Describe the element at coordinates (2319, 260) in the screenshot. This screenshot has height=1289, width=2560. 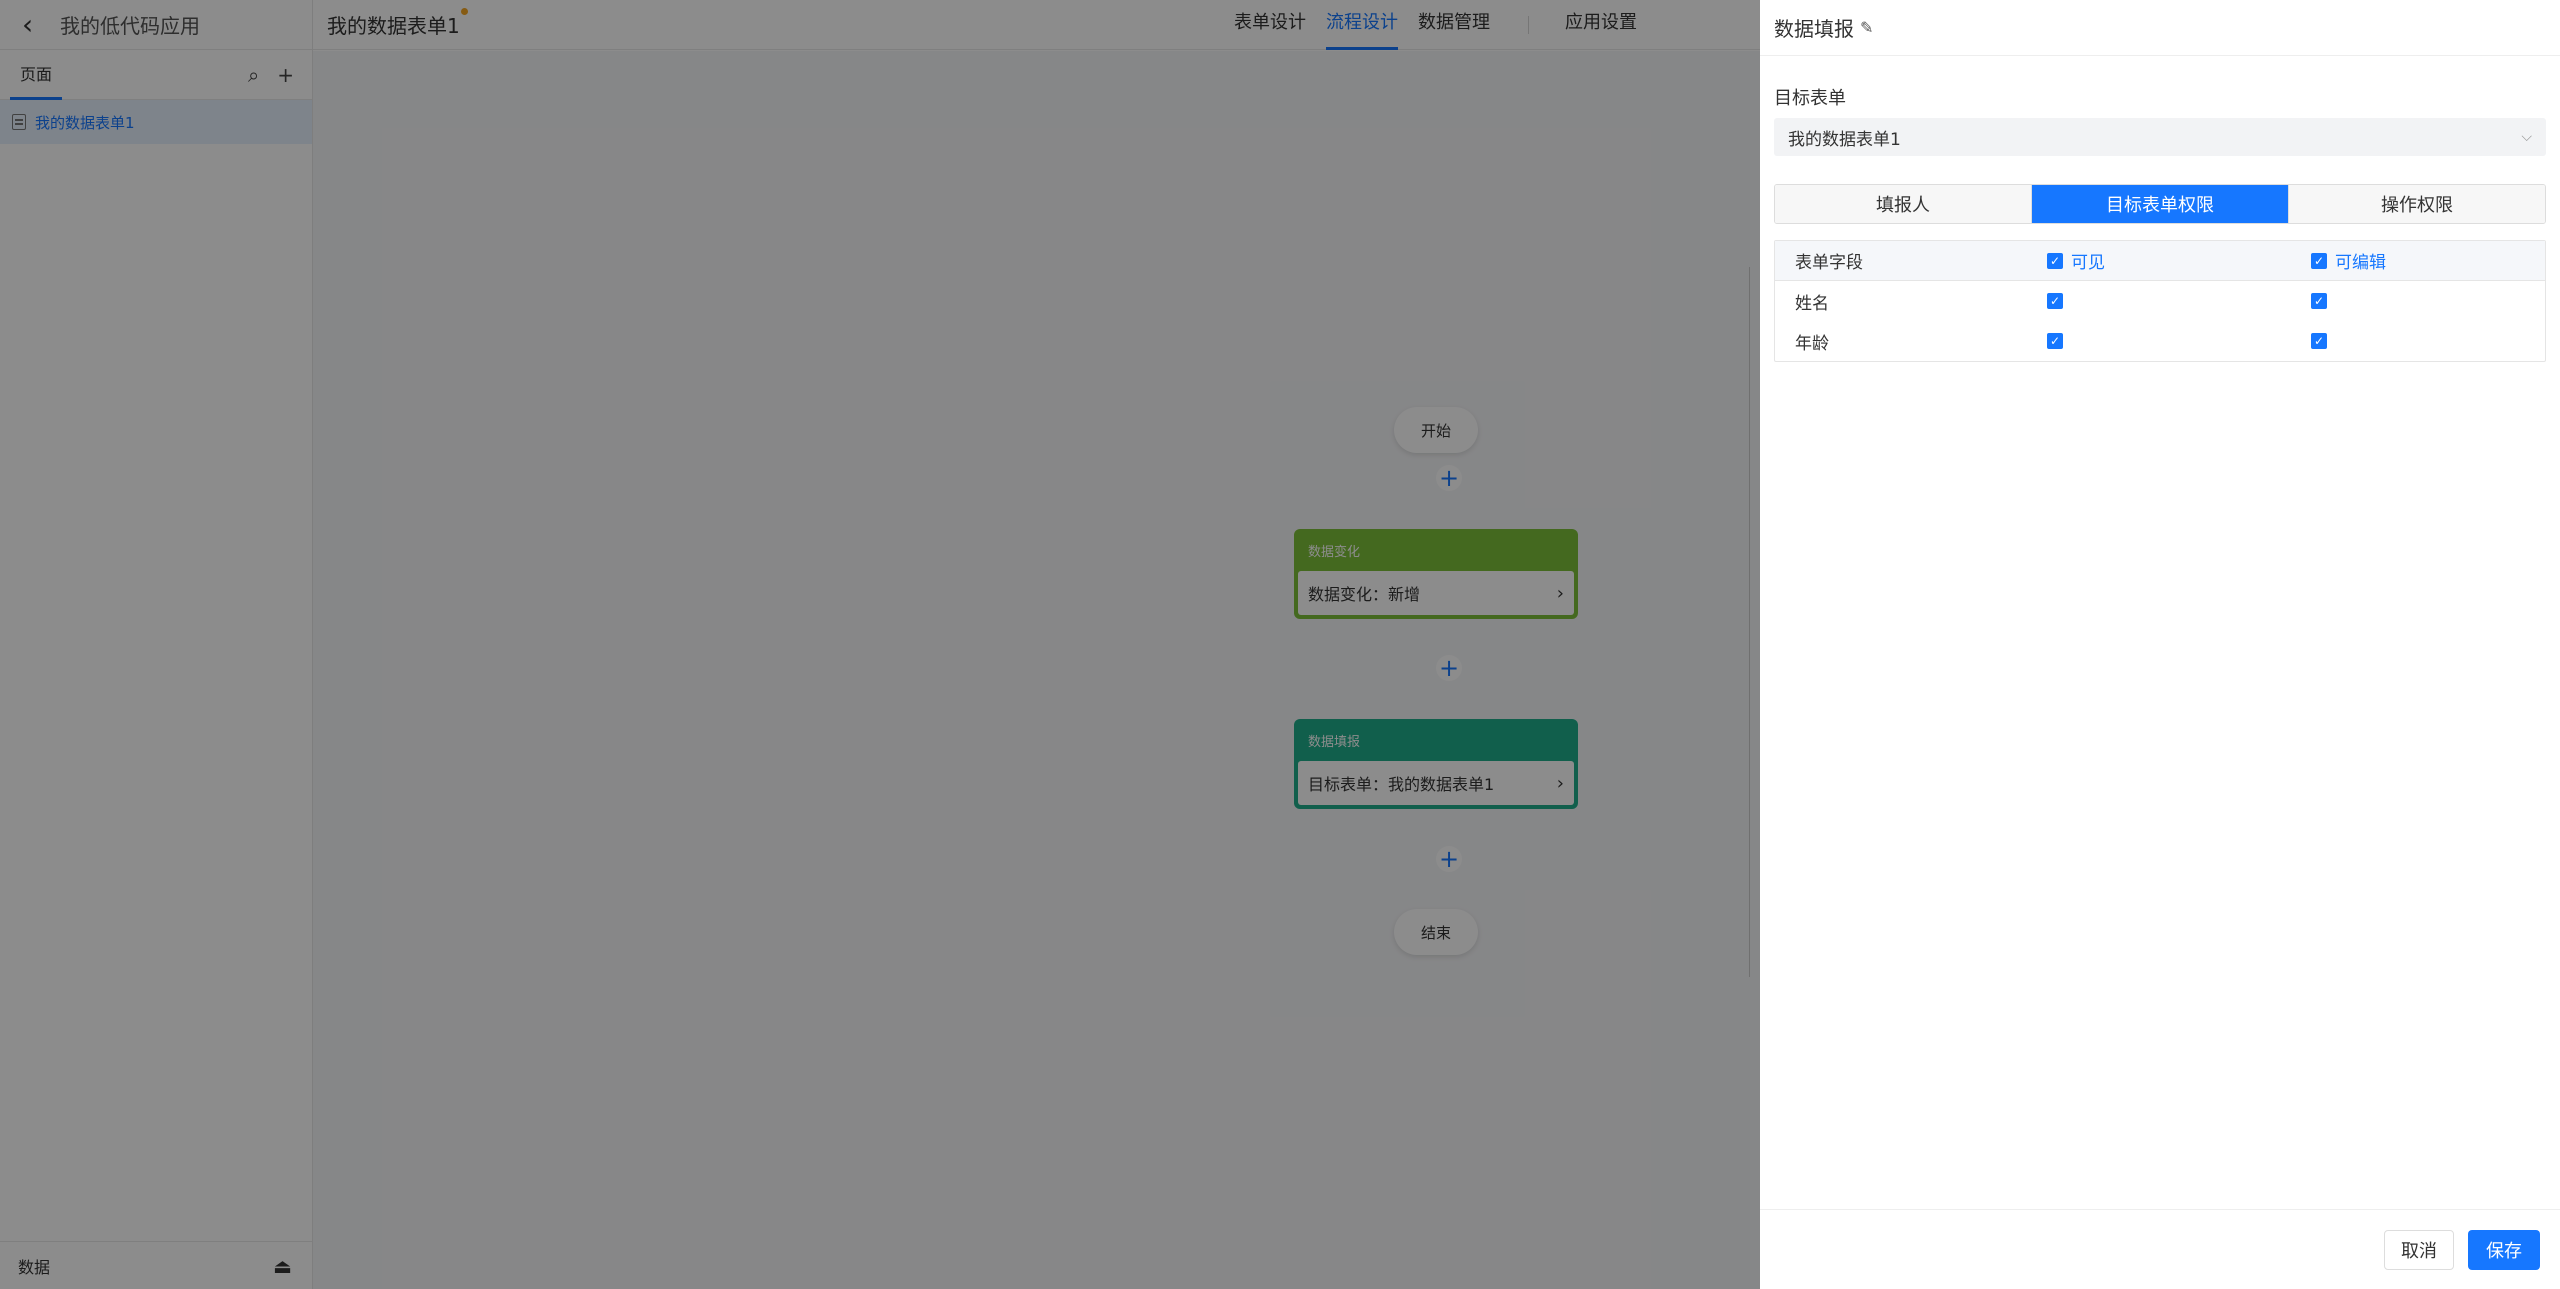
I see `checkbox-all-editable: ✓` at that location.